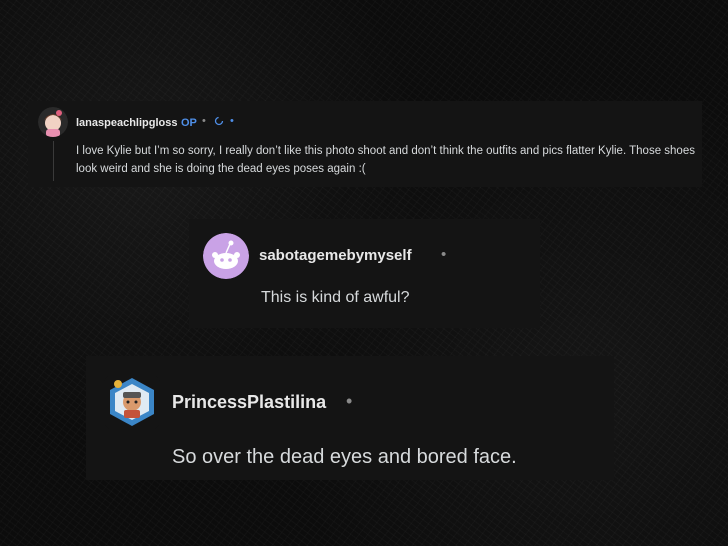 This screenshot has height=546, width=728. What do you see at coordinates (219, 121) in the screenshot?
I see `refresh-badge-icon` at bounding box center [219, 121].